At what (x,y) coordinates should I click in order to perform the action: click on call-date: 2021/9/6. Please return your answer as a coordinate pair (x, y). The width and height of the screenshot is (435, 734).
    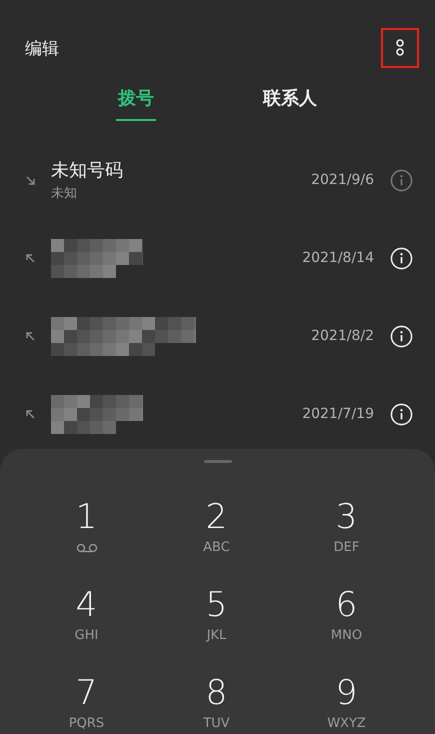
    Looking at the image, I should click on (342, 180).